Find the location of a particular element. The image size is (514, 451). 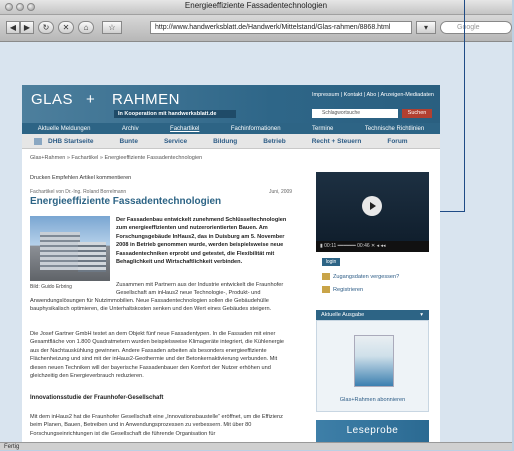

nav-item: Termine is located at coordinates (322, 129).